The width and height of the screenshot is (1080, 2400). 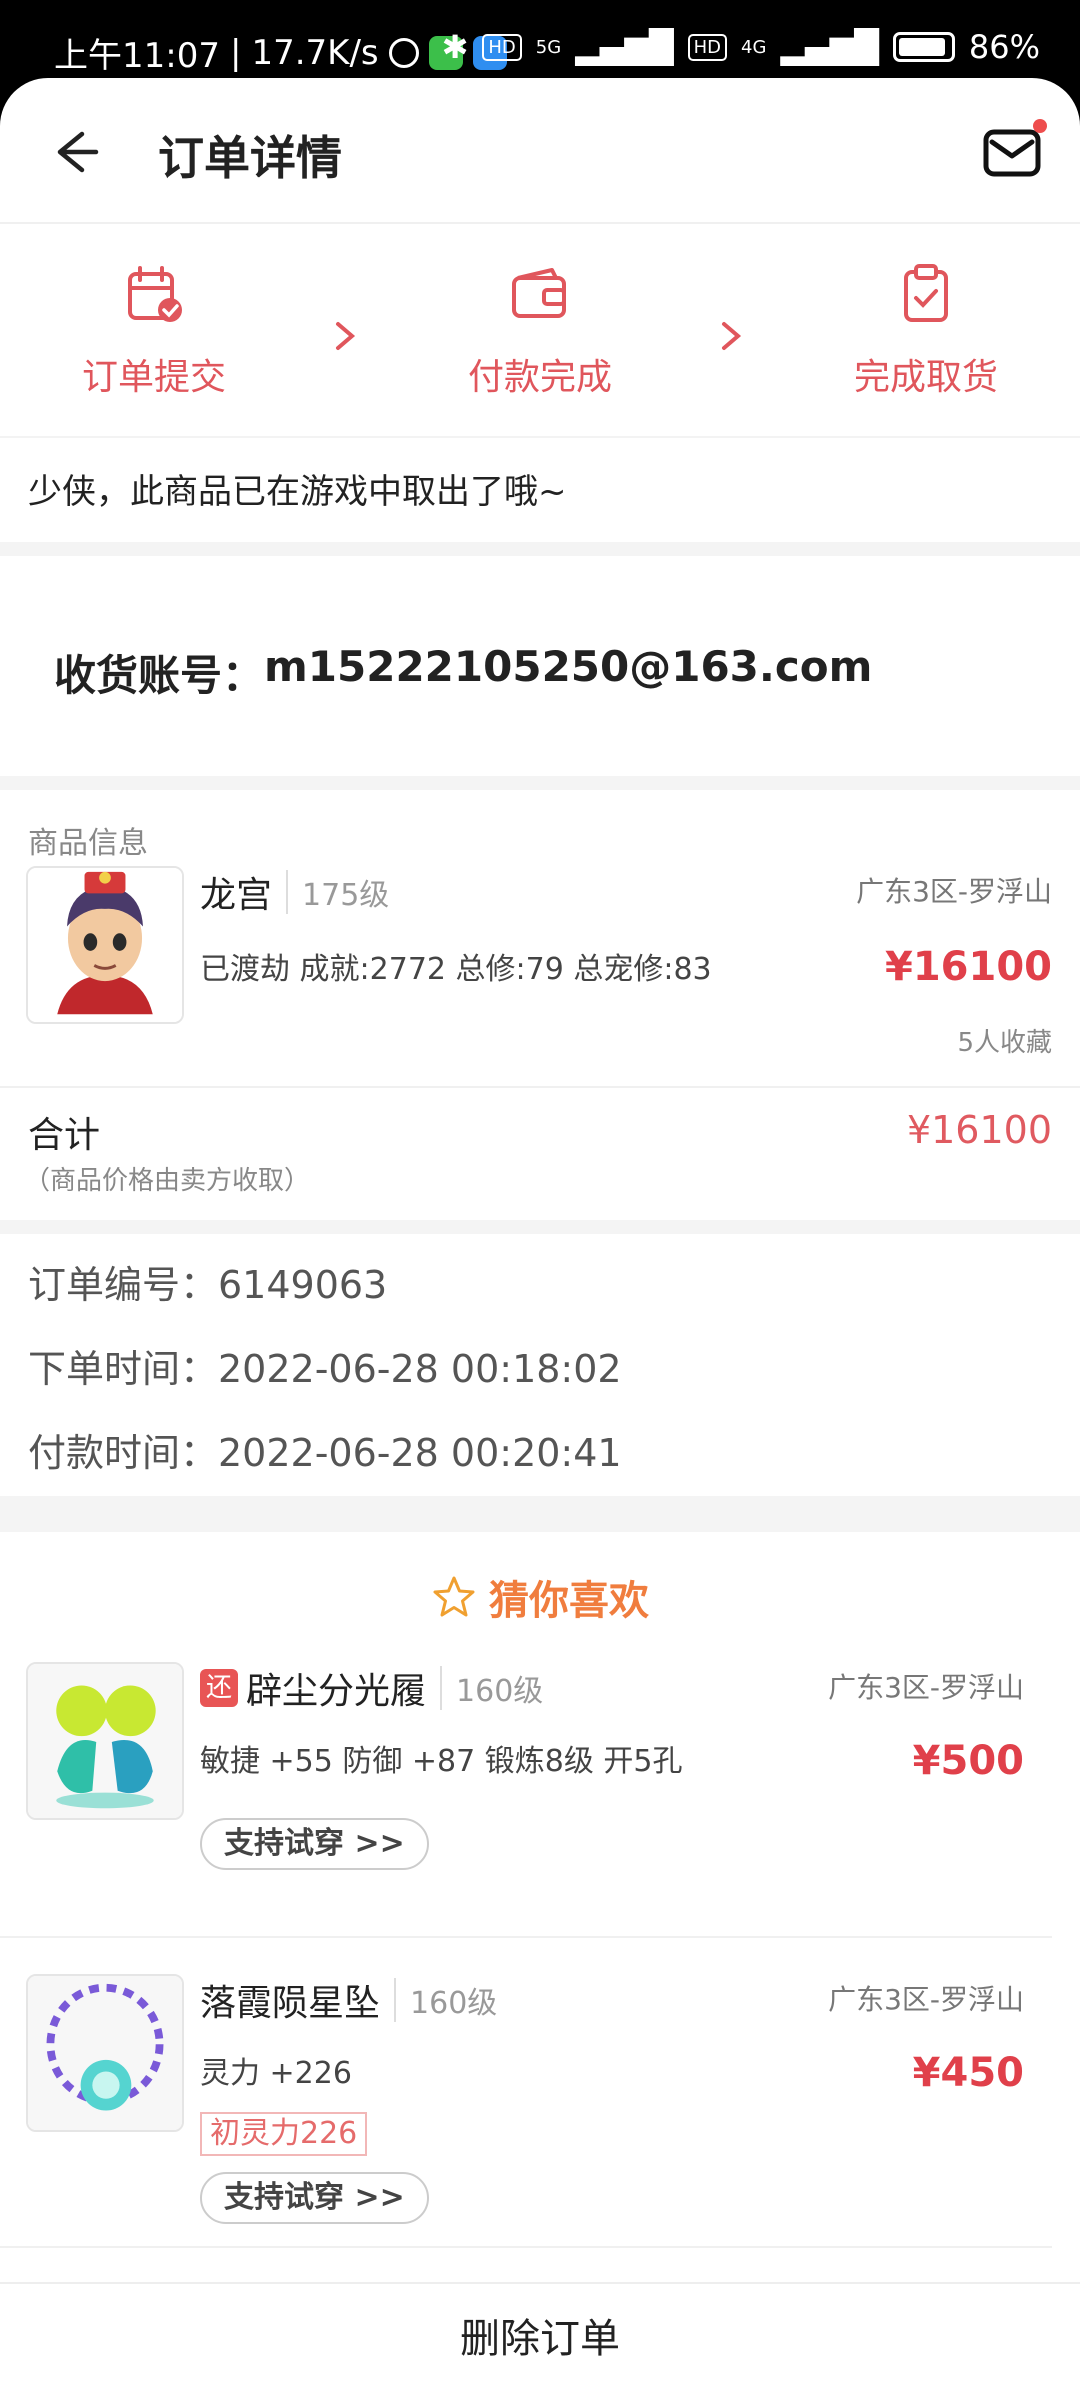 I want to click on step-label: 付款完成, so click(x=539, y=377).